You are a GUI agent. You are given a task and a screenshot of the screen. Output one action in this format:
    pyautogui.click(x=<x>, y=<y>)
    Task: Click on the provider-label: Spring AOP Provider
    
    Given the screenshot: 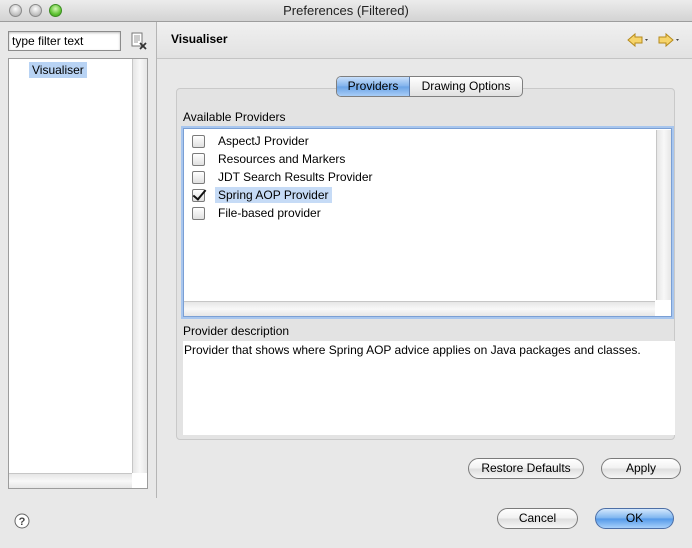 What is the action you would take?
    pyautogui.click(x=273, y=195)
    